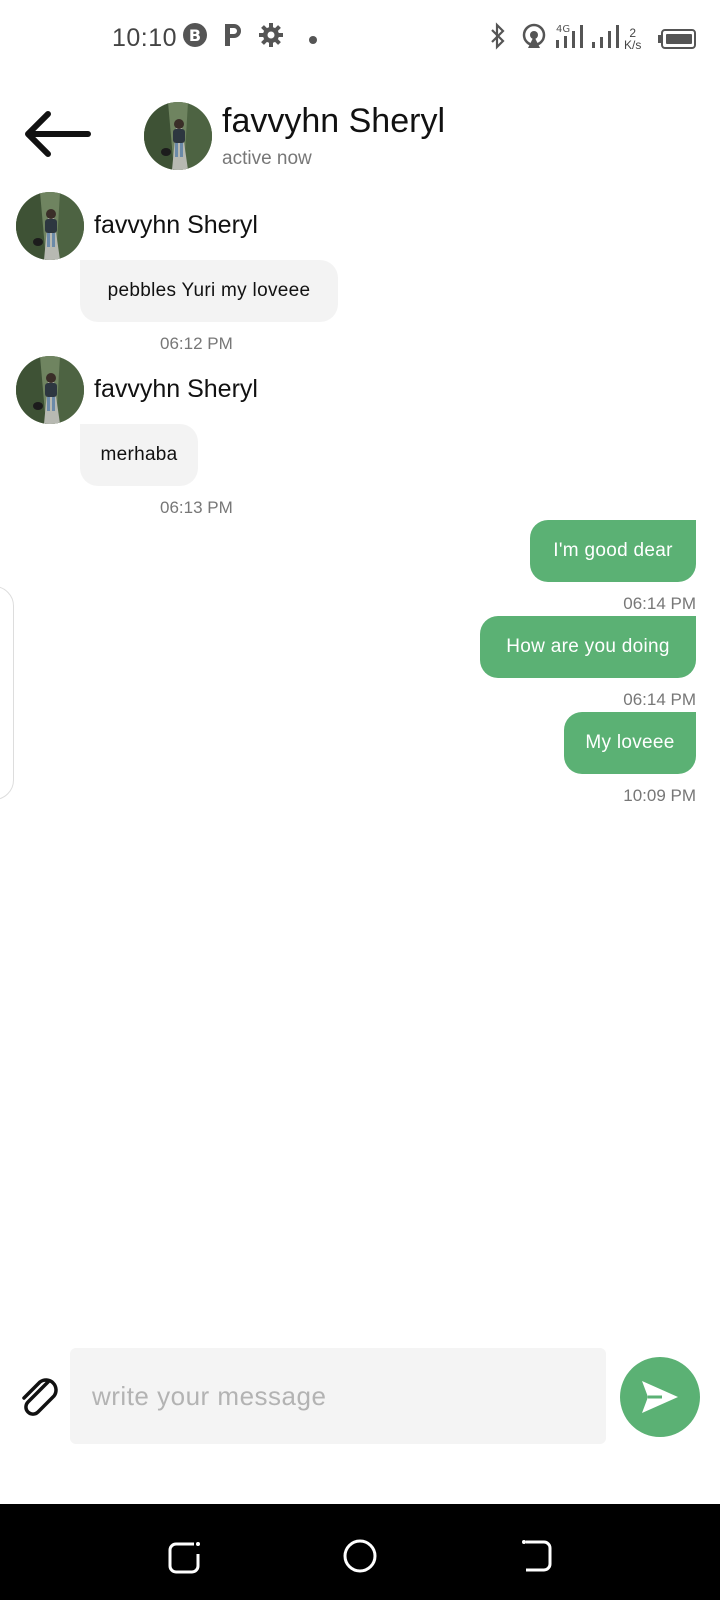 This screenshot has height=1600, width=720. I want to click on svg-text: B, so click(195, 35).